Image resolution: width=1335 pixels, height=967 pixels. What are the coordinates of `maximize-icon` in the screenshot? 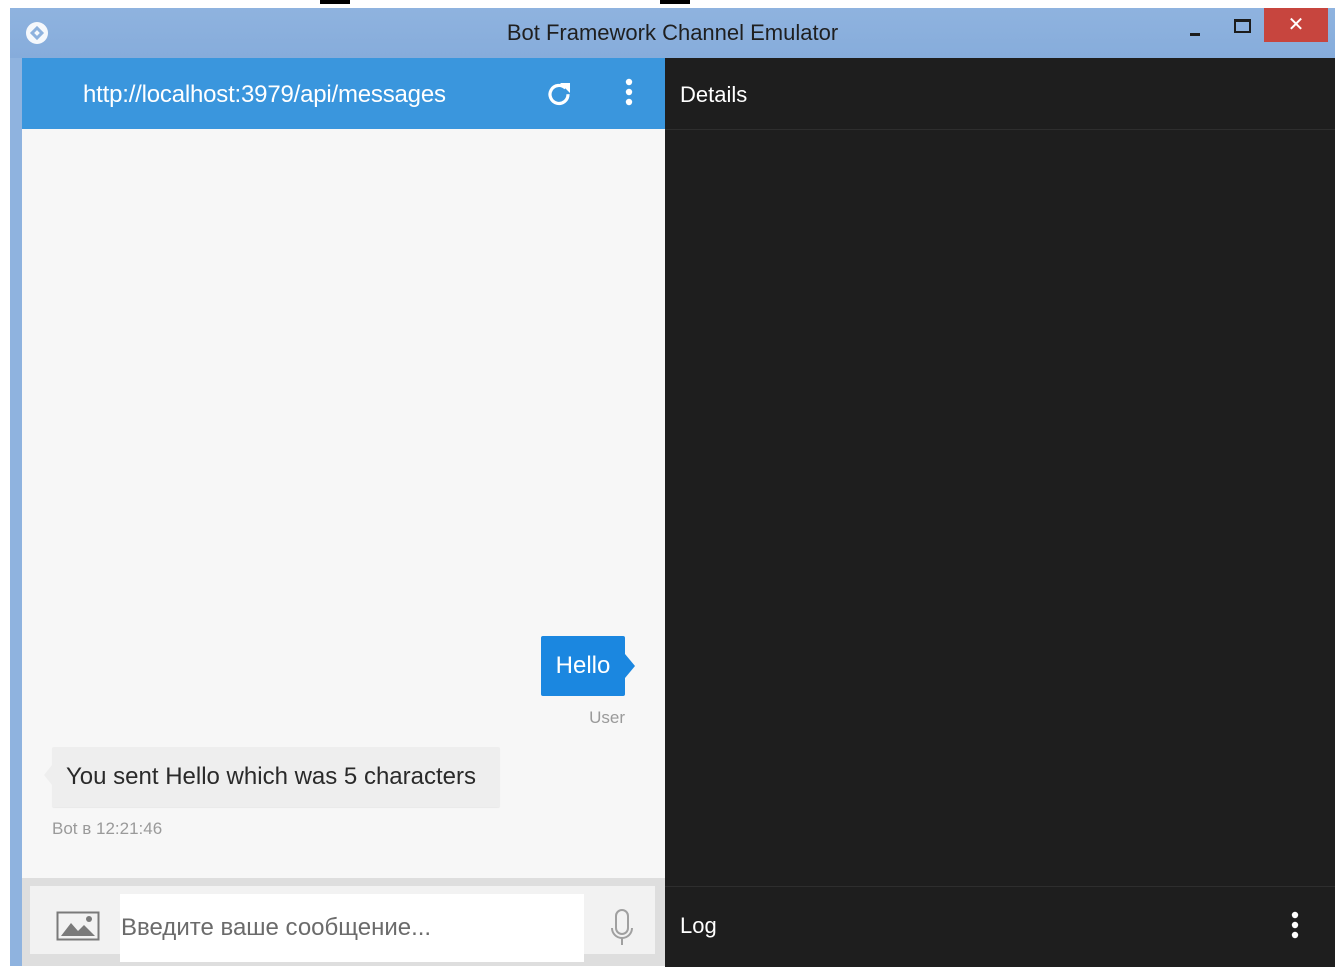 It's located at (1242, 26).